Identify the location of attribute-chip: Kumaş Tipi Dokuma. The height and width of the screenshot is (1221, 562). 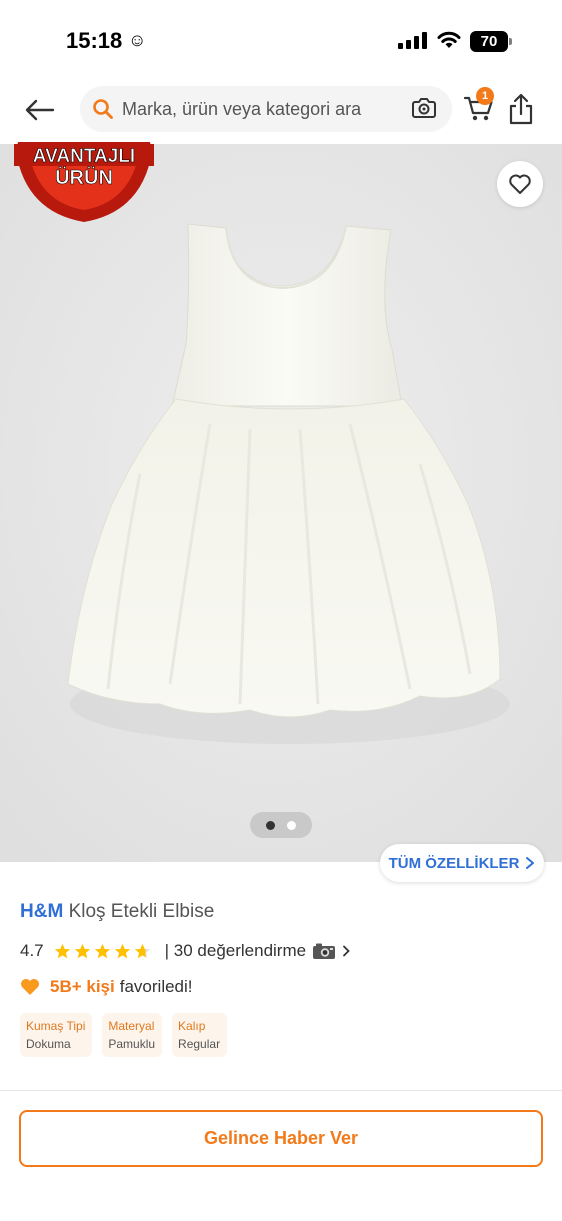
(56, 1035).